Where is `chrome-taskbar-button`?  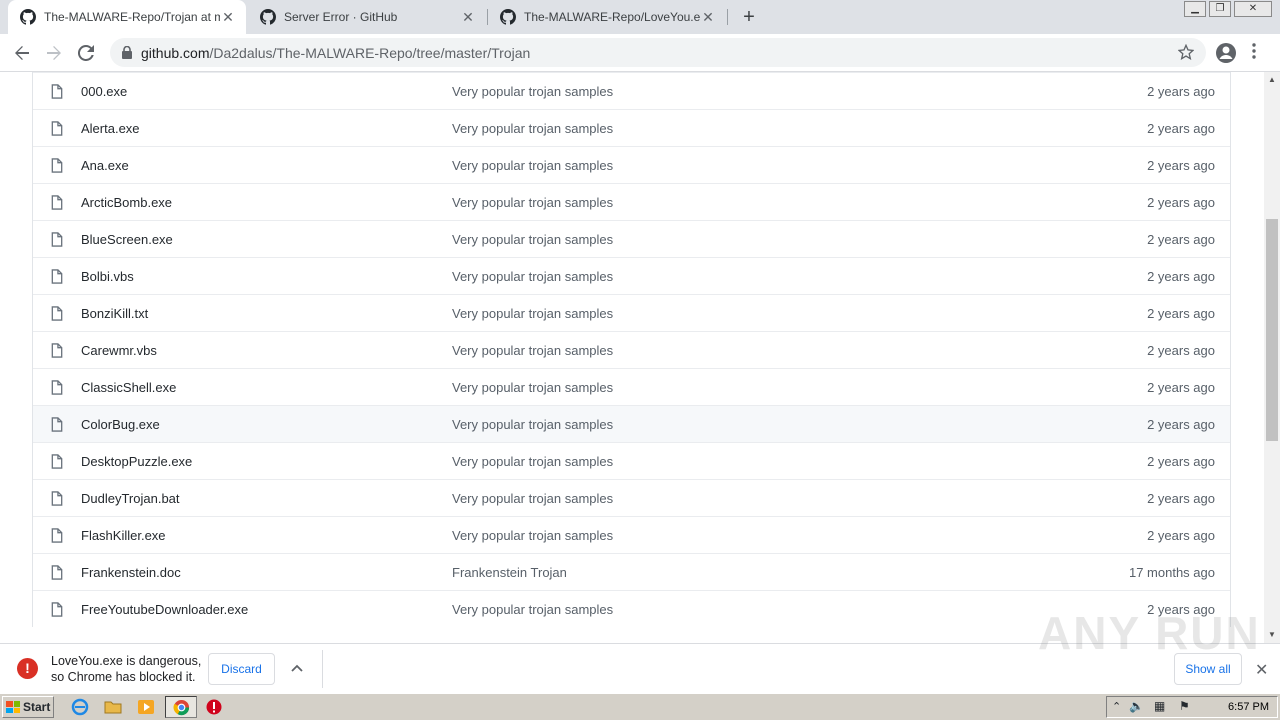
chrome-taskbar-button is located at coordinates (181, 707).